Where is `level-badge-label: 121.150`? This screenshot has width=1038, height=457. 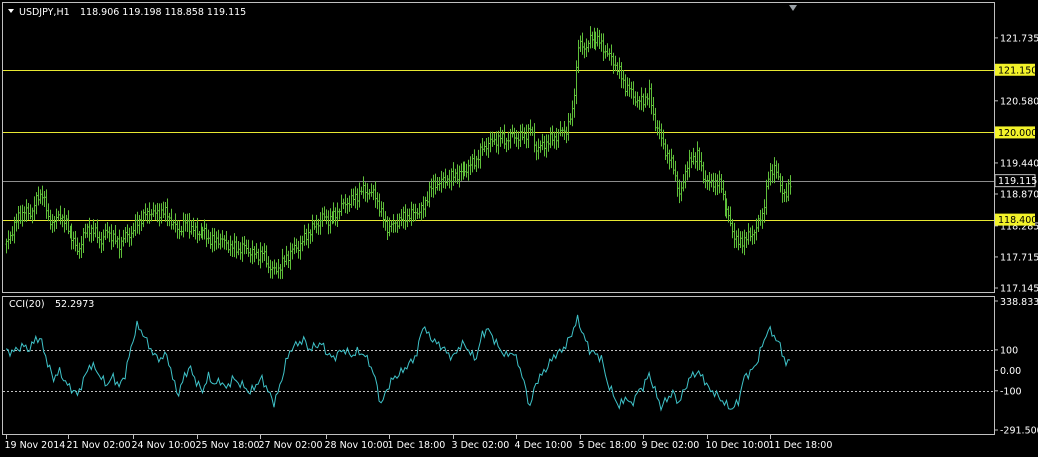 level-badge-label: 121.150 is located at coordinates (1017, 70).